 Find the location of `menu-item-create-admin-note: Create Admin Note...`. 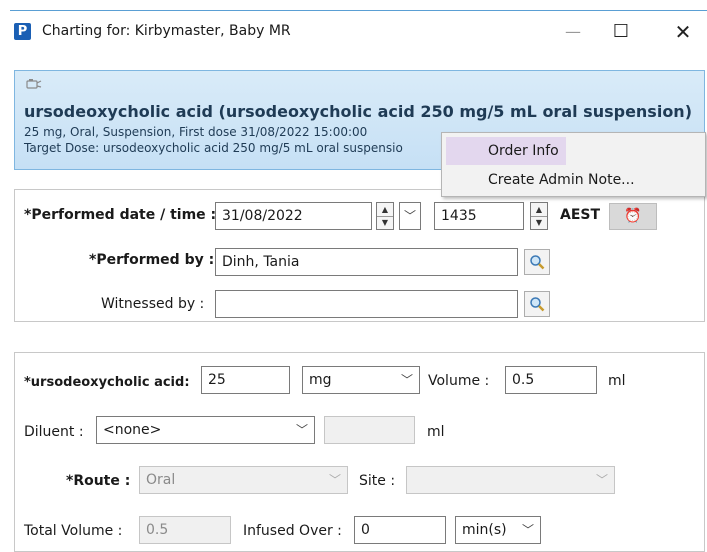

menu-item-create-admin-note: Create Admin Note... is located at coordinates (571, 180).